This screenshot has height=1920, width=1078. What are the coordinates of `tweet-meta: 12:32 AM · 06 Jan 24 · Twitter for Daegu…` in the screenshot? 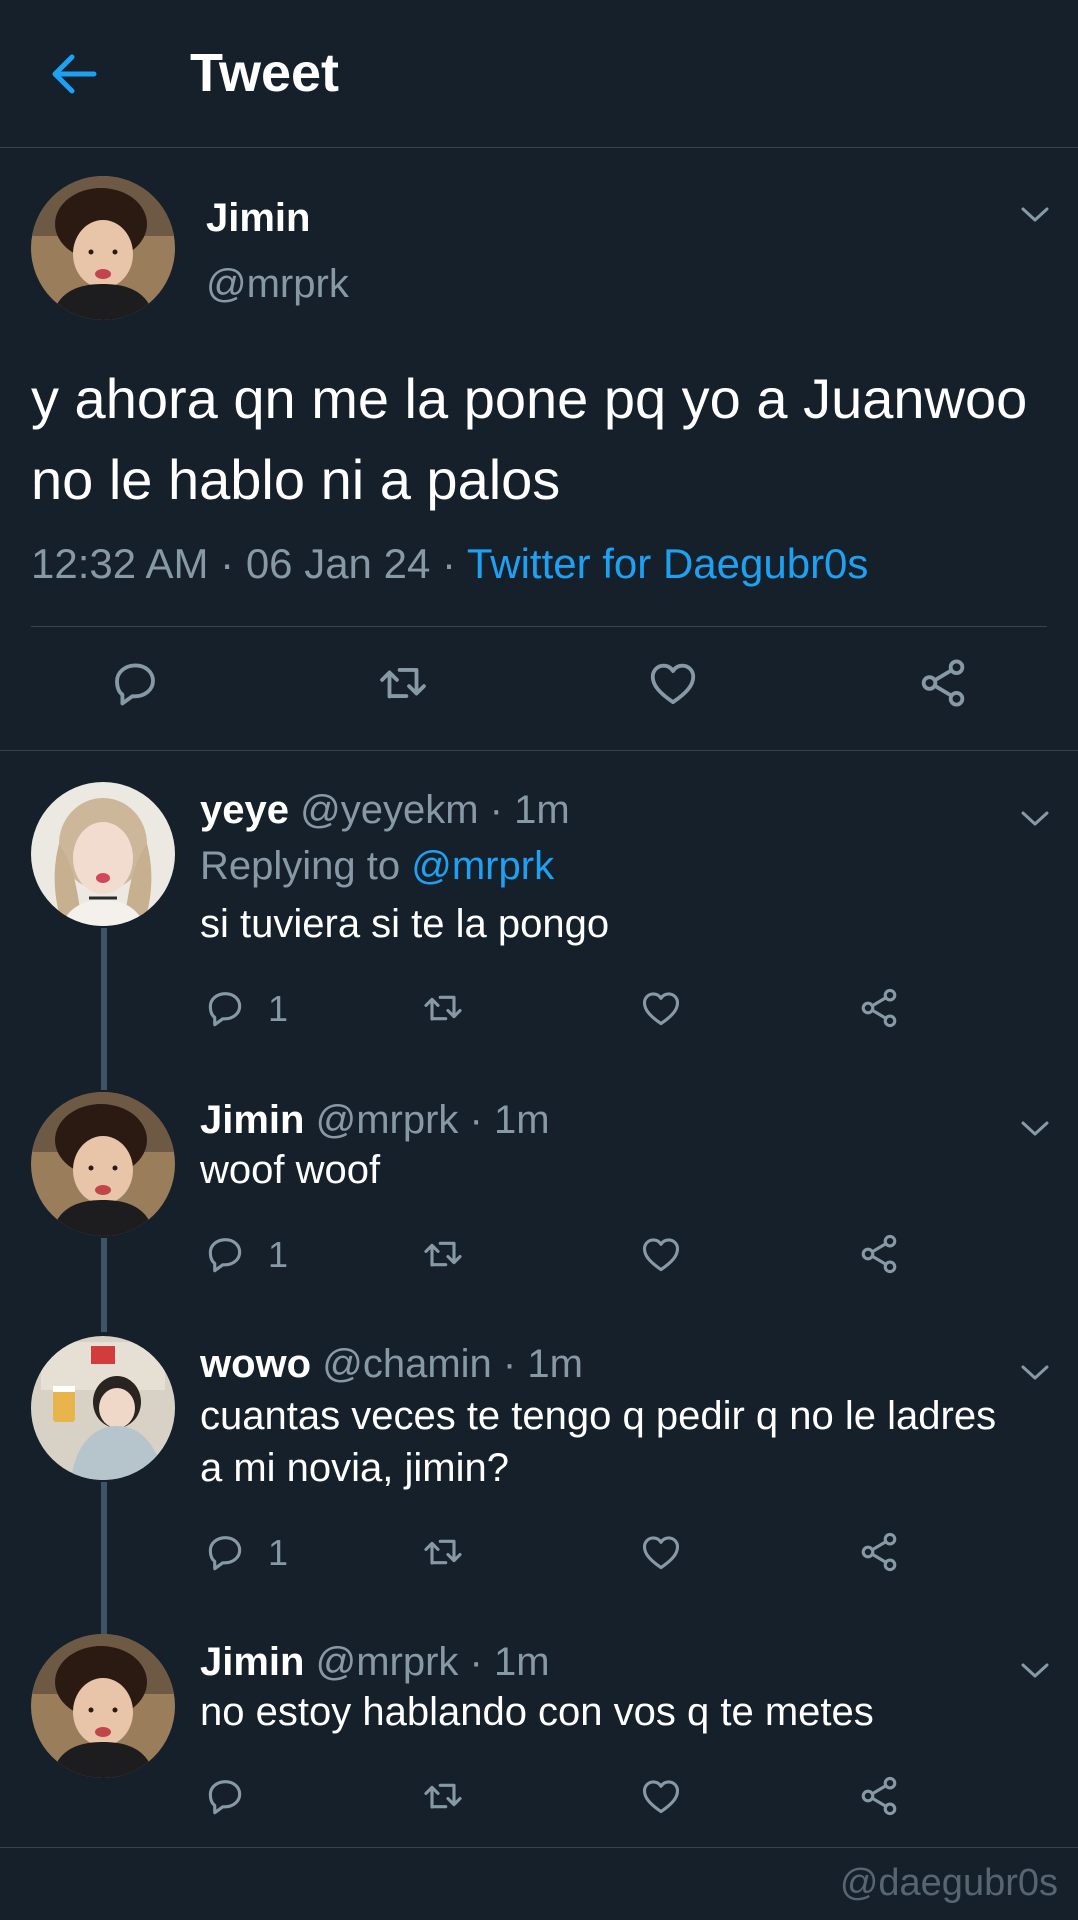 It's located at (449, 564).